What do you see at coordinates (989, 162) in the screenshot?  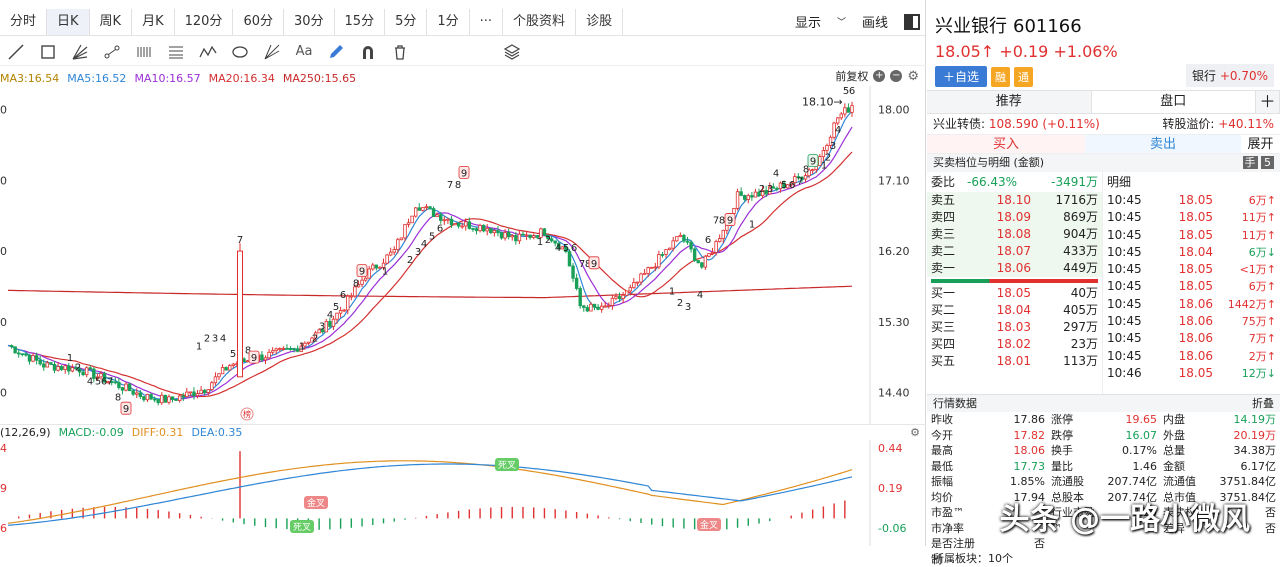 I see `level-title: 买卖档位与明细 (金额)` at bounding box center [989, 162].